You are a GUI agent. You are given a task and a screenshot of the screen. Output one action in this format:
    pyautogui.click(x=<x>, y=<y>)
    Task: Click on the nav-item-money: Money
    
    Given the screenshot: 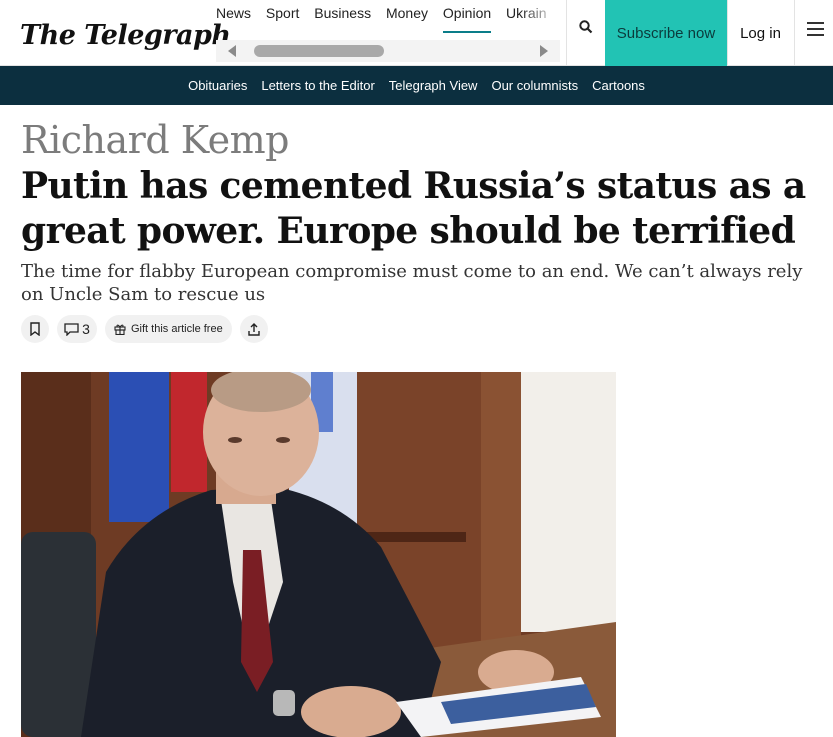 What is the action you would take?
    pyautogui.click(x=407, y=18)
    